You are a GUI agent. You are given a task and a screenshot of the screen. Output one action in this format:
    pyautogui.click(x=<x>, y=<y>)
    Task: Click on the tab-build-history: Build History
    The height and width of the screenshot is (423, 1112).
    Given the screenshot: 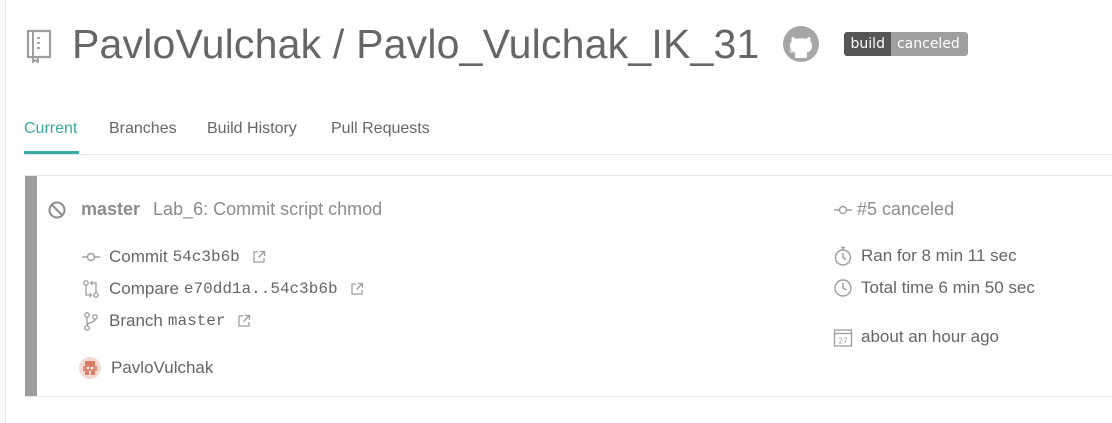 What is the action you would take?
    pyautogui.click(x=252, y=129)
    